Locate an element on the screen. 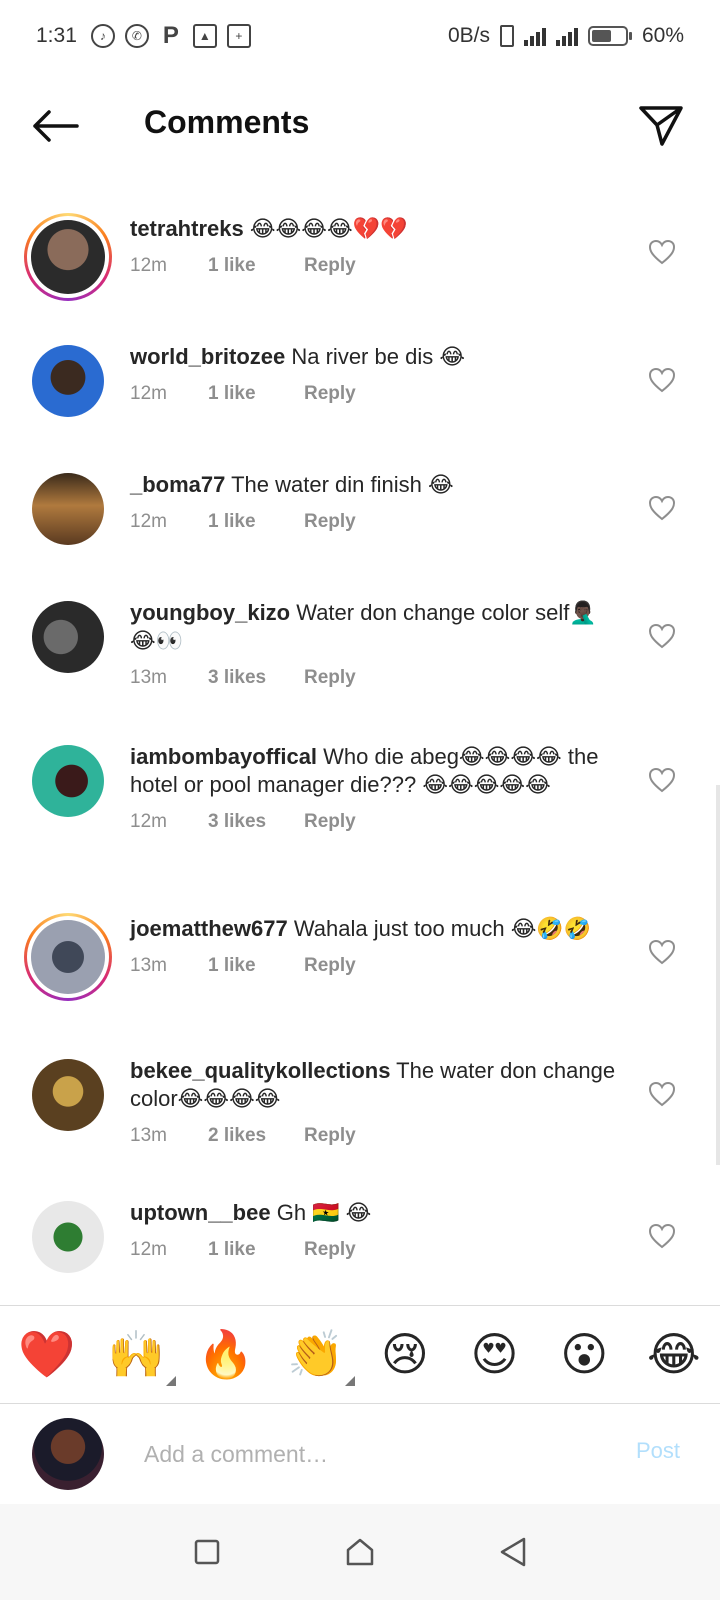  post-button: Post is located at coordinates (658, 1451).